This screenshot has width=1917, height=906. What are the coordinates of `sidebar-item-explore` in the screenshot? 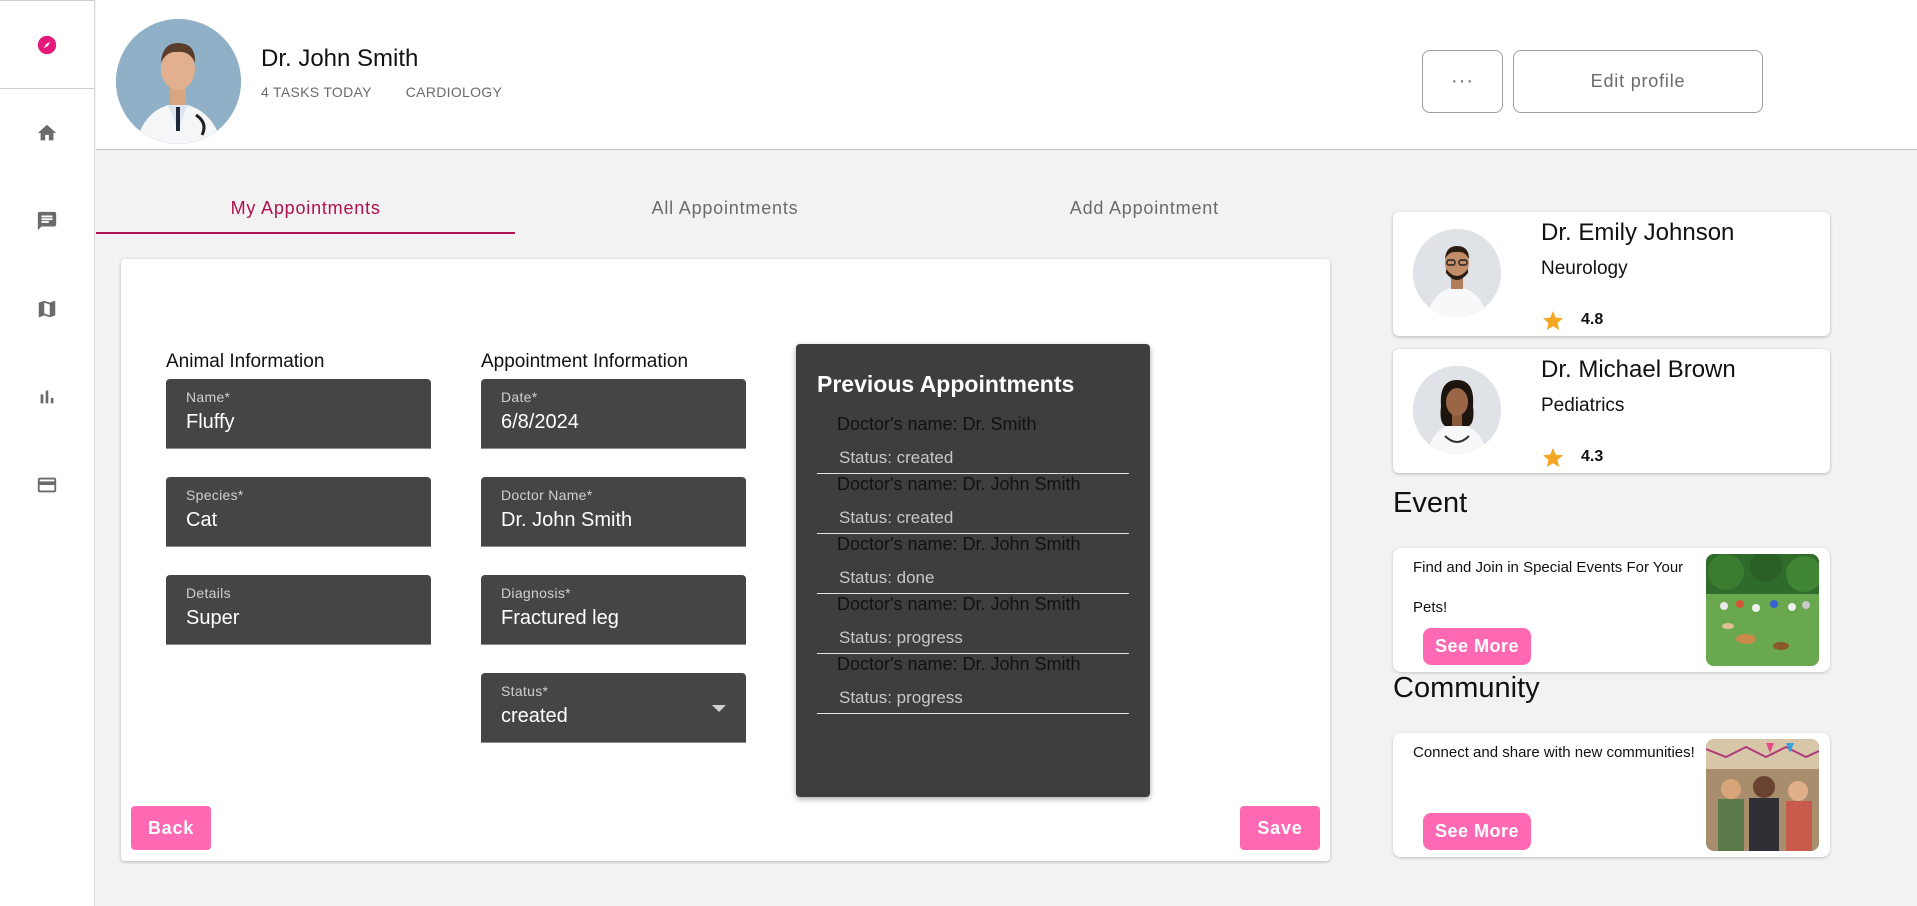 It's located at (47, 44).